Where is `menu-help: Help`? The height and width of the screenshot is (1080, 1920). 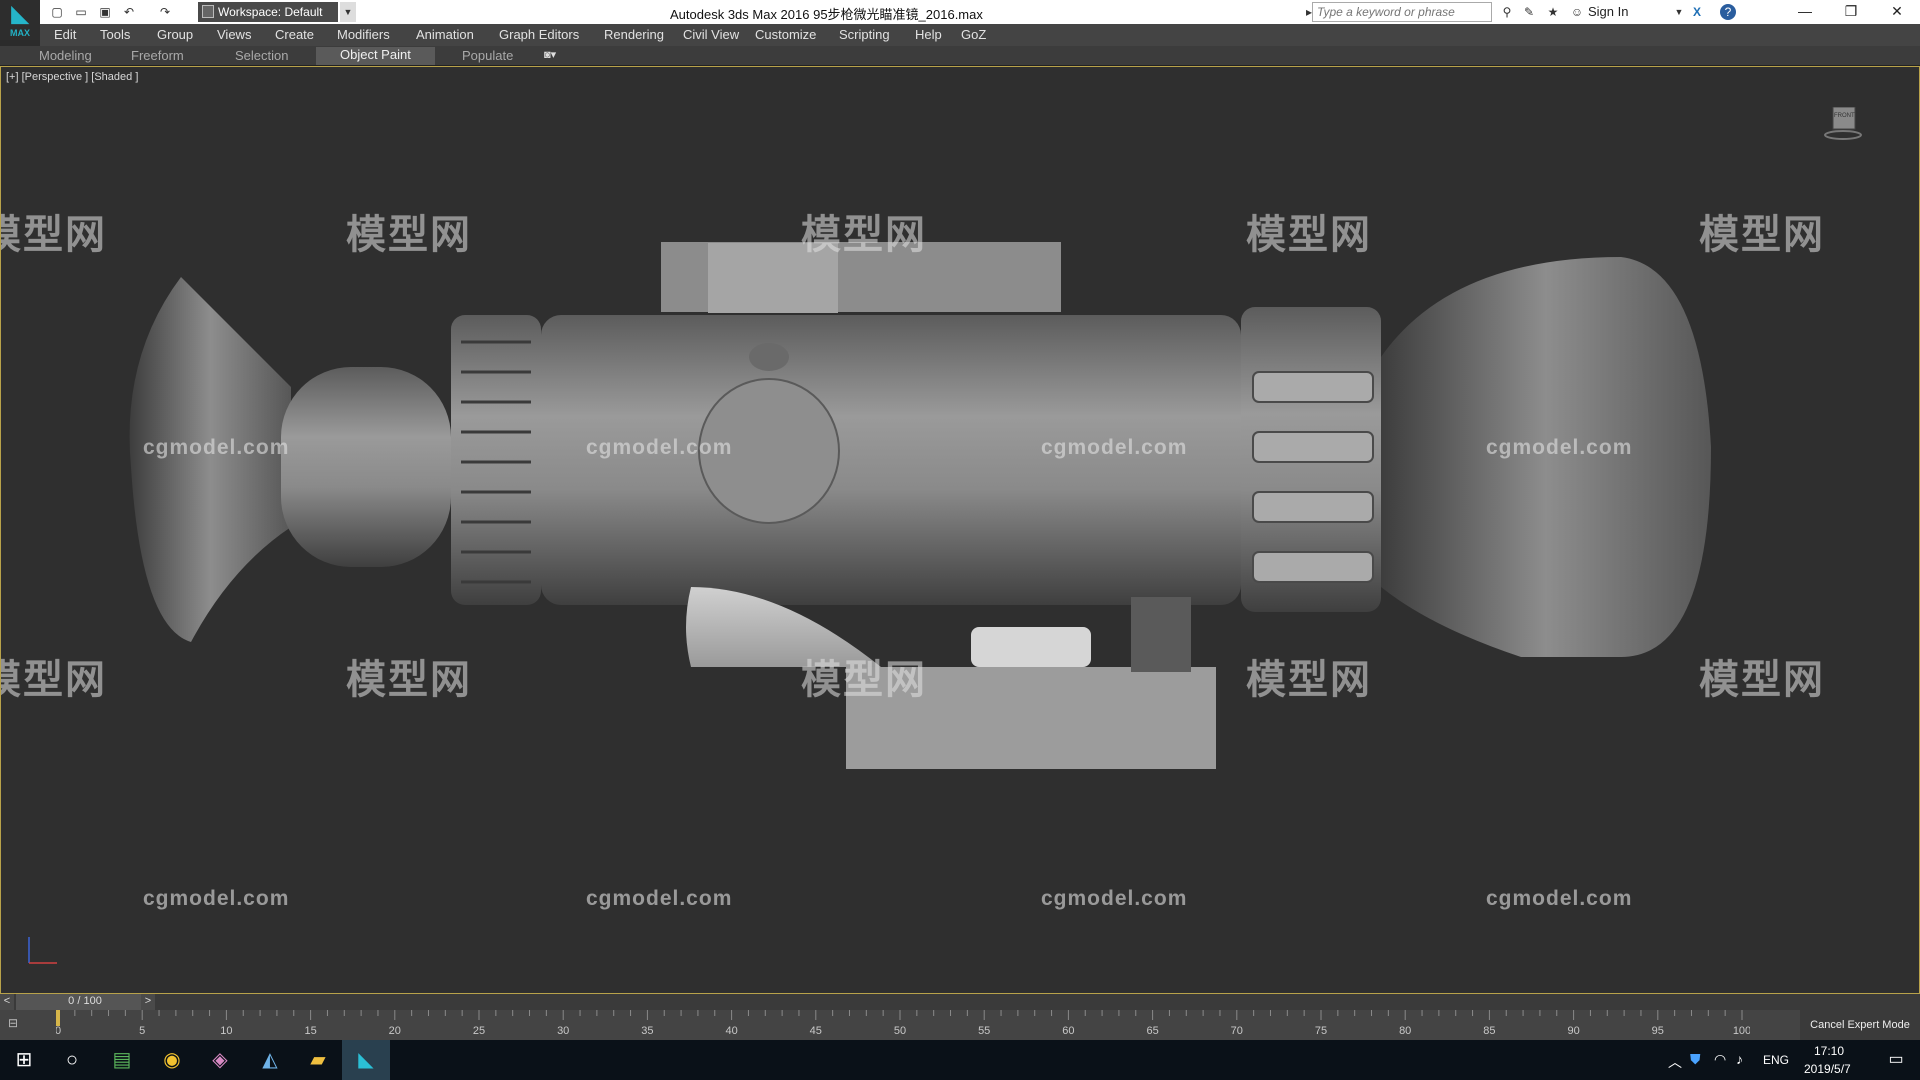
menu-help: Help is located at coordinates (928, 34).